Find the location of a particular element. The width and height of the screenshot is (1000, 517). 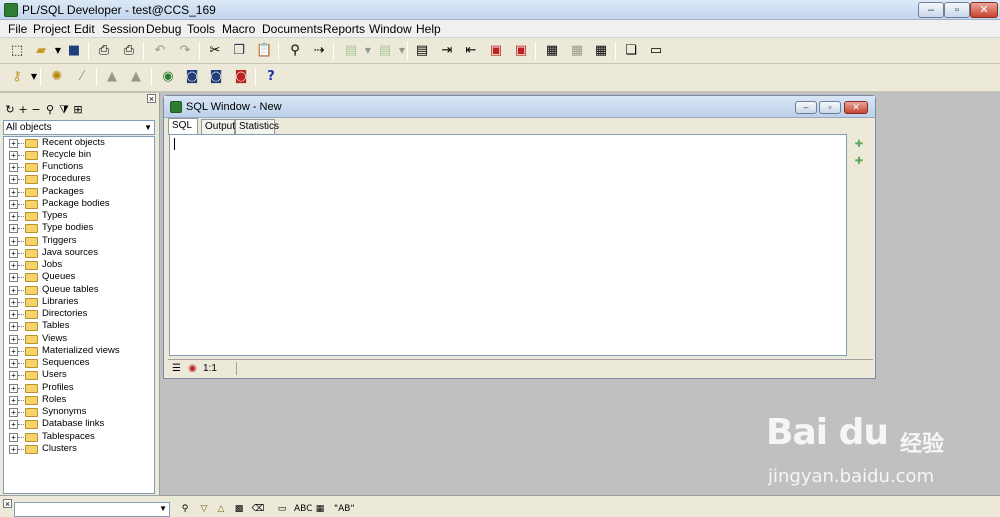

undo-icon: ↶ is located at coordinates (160, 51).